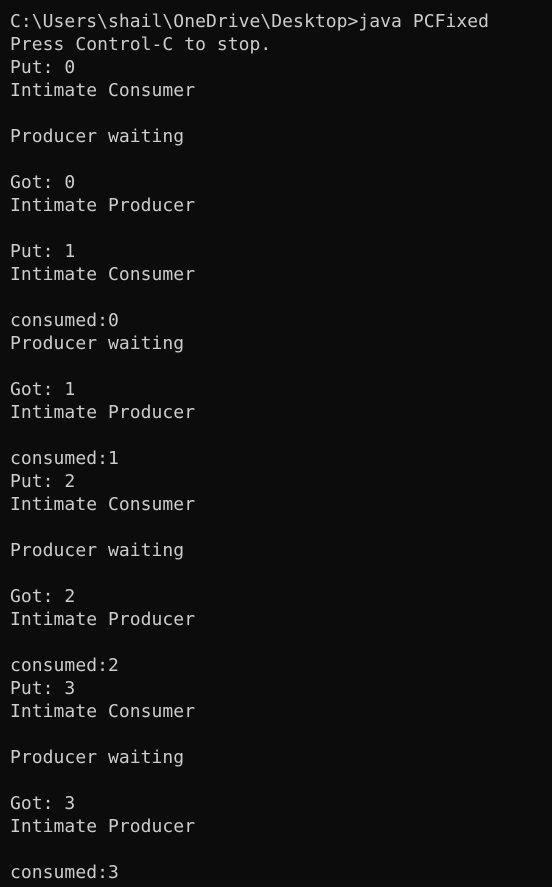 The image size is (552, 887). I want to click on terminal-line: consumed:1, so click(64, 458).